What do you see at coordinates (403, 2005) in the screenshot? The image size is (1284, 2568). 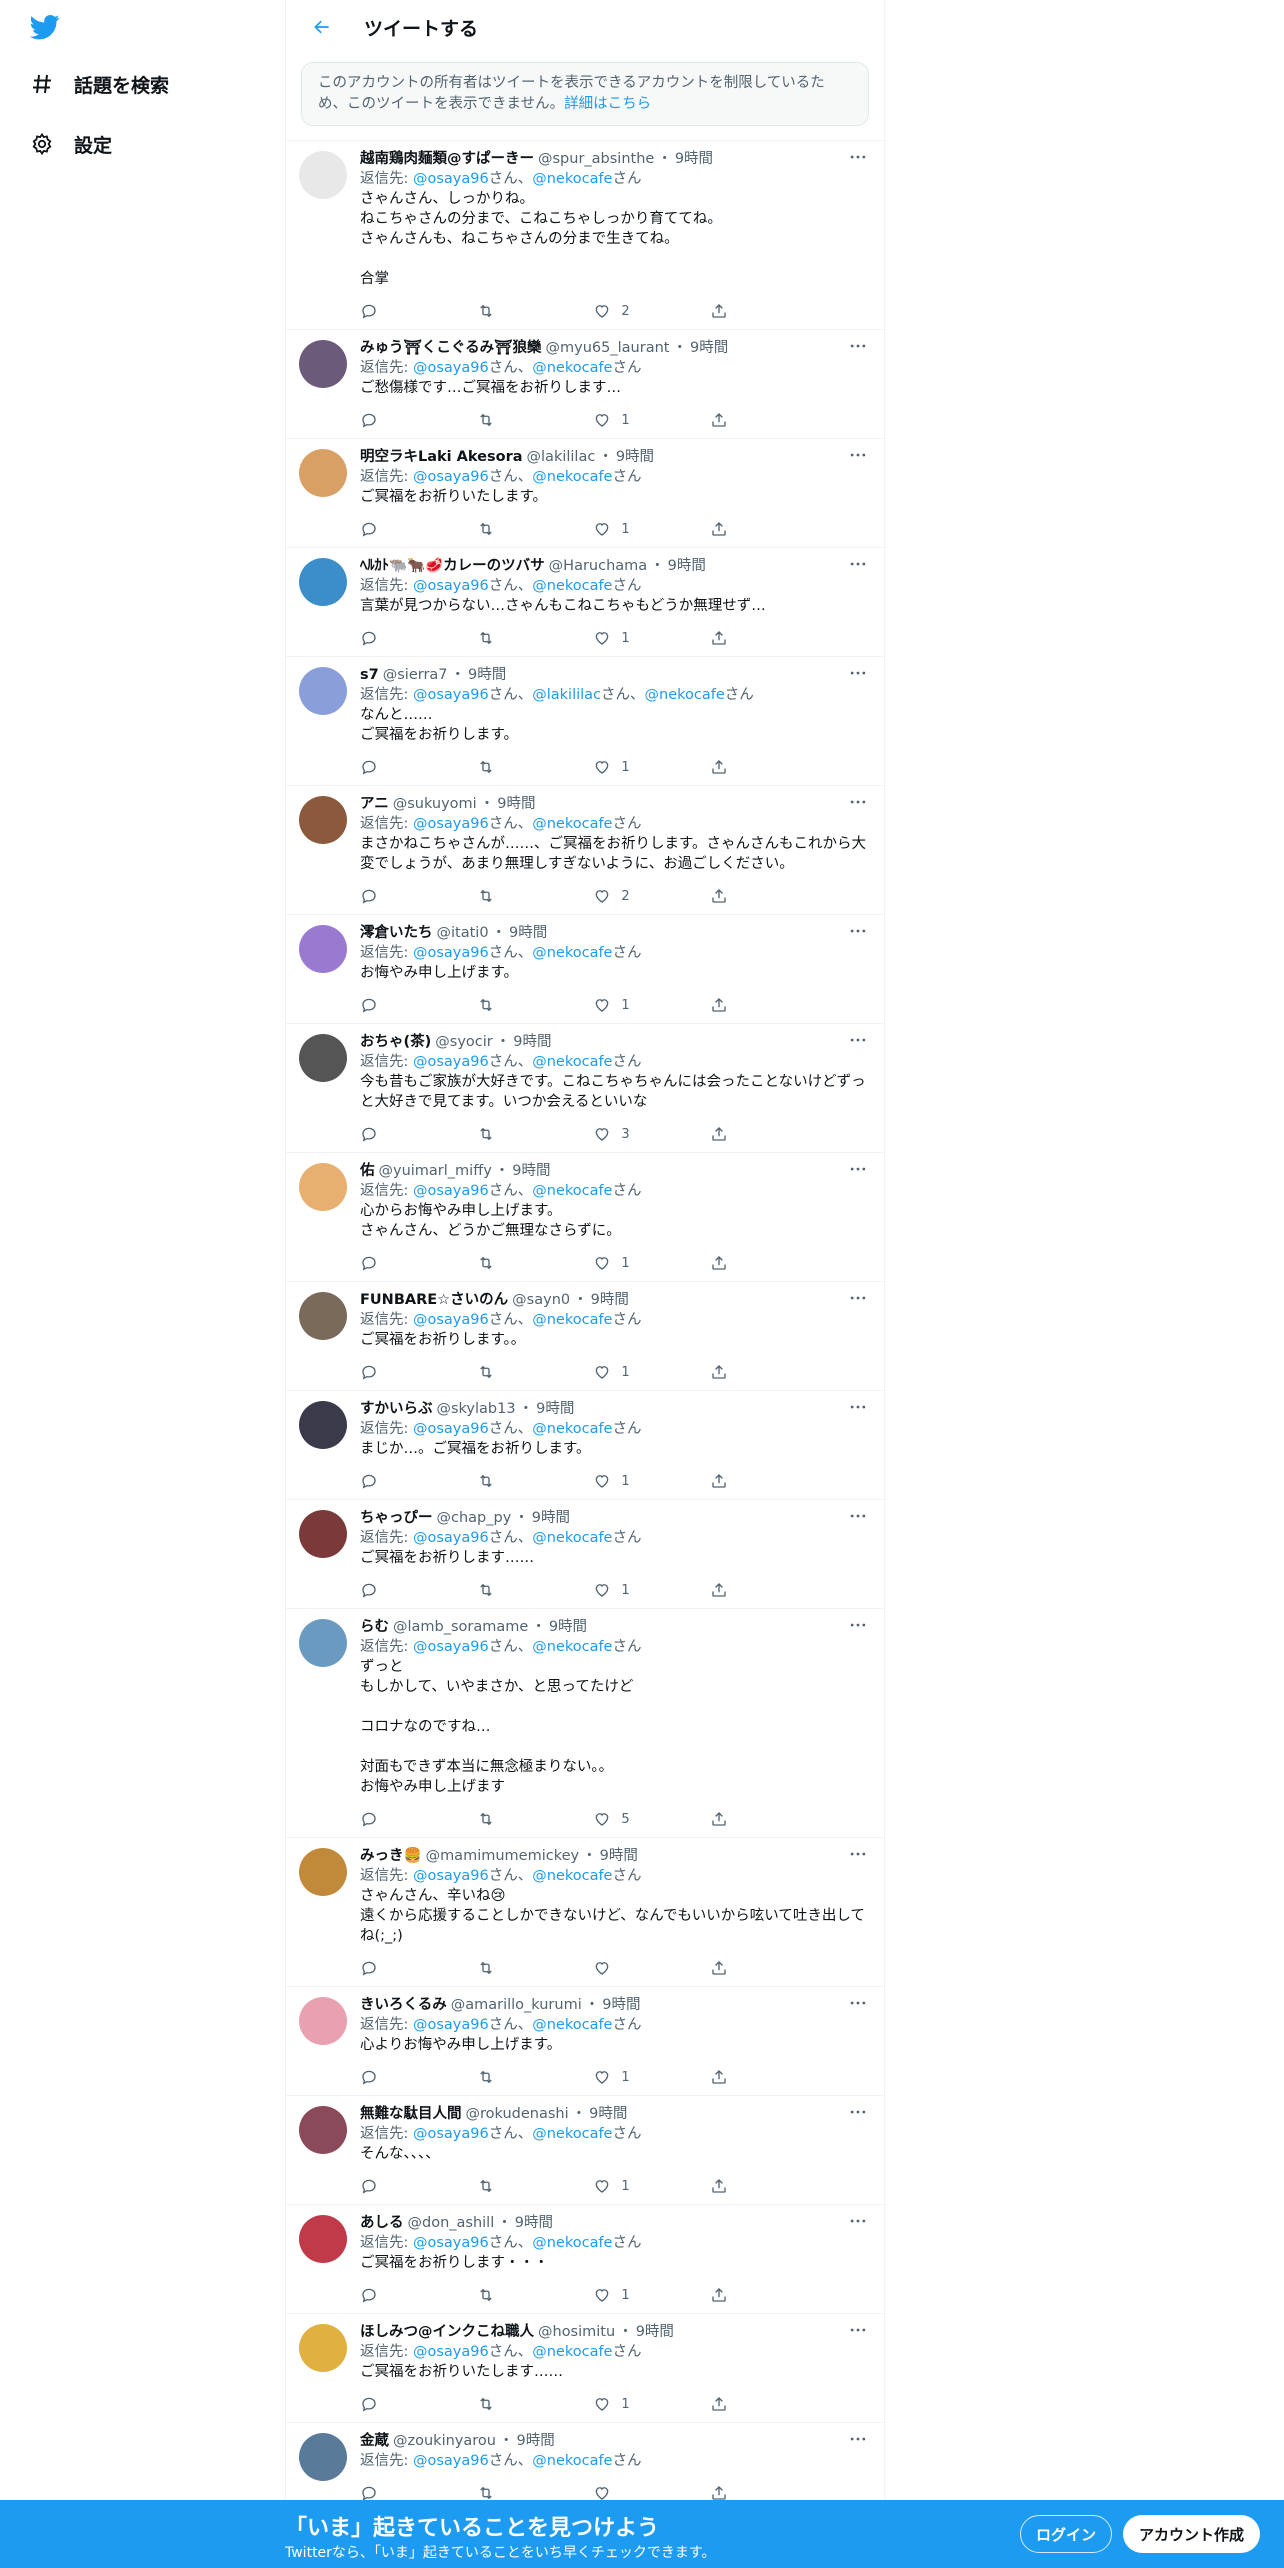 I see `user-name: きいろくるみ` at bounding box center [403, 2005].